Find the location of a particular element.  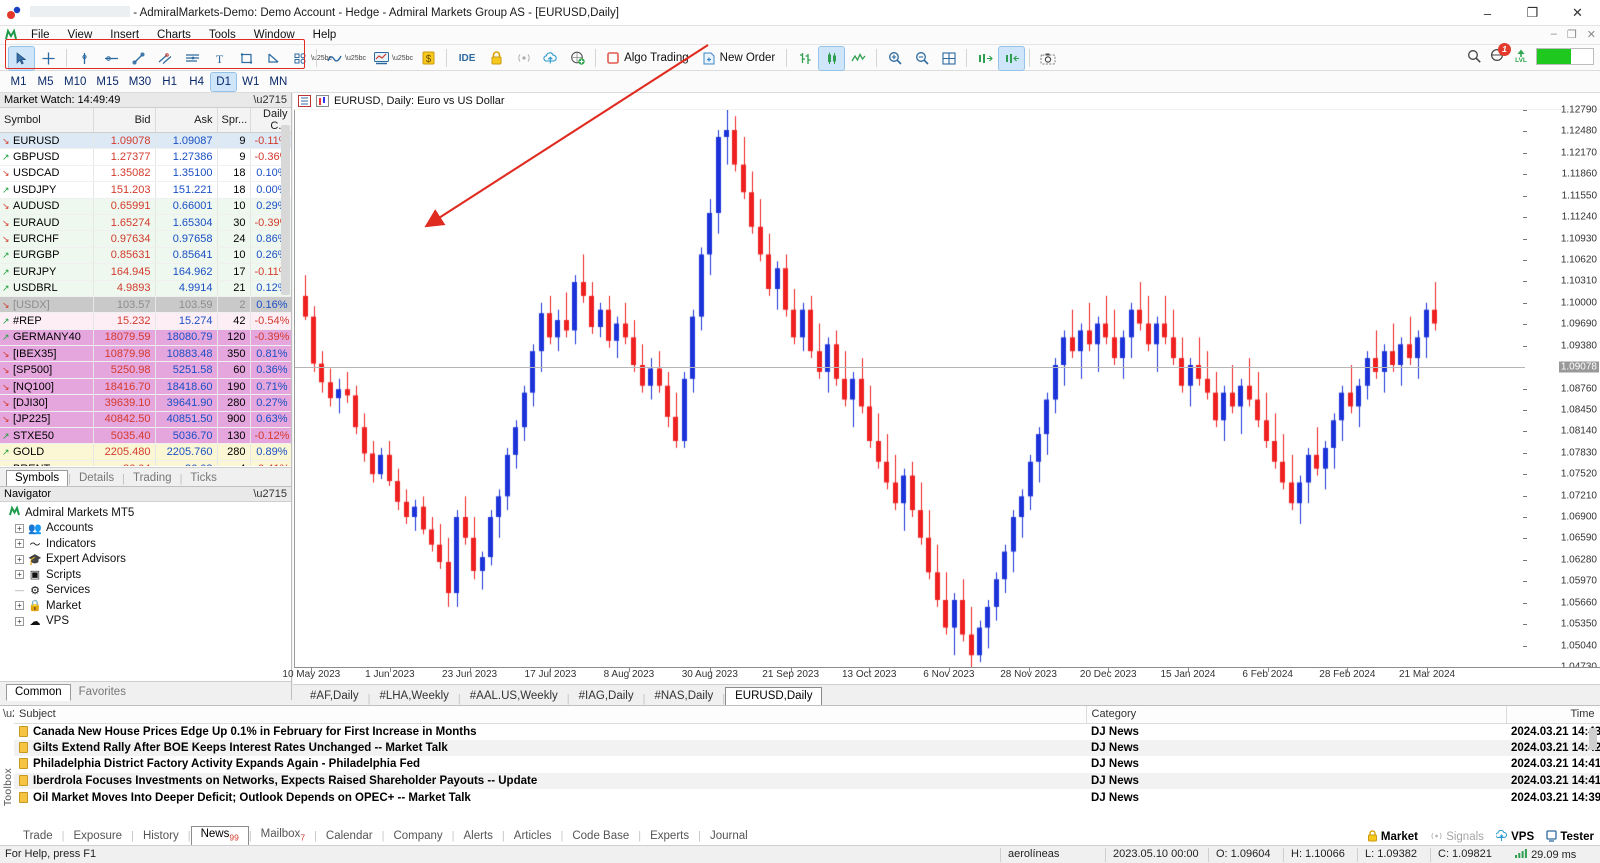

table-row: ↗ GOLD 2205.480 2205.760 280 0.89% is located at coordinates (145, 452).